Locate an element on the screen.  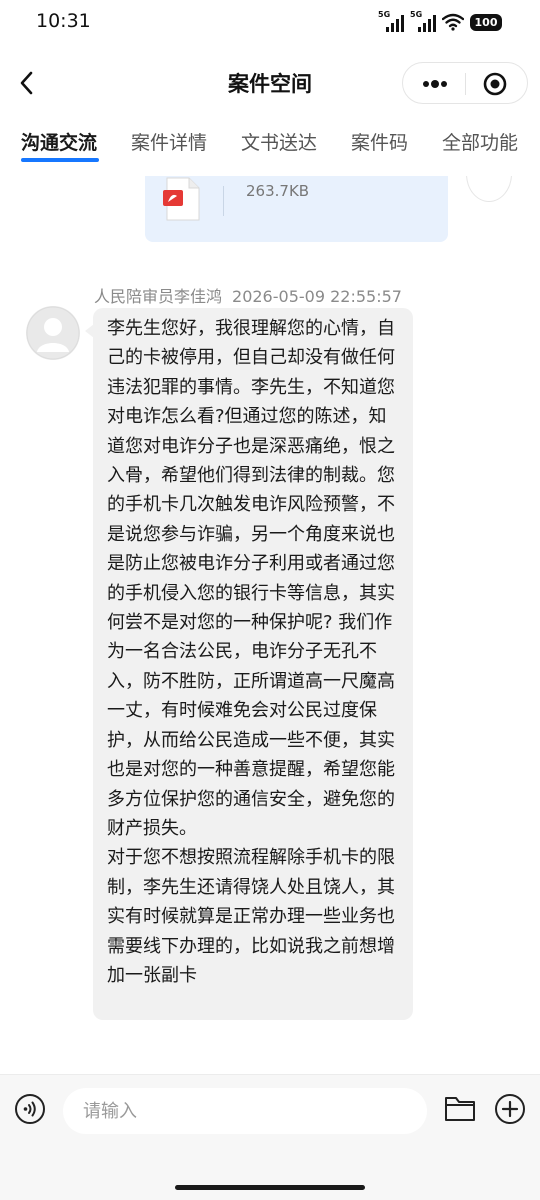
active-tab-indicator is located at coordinates (60, 160).